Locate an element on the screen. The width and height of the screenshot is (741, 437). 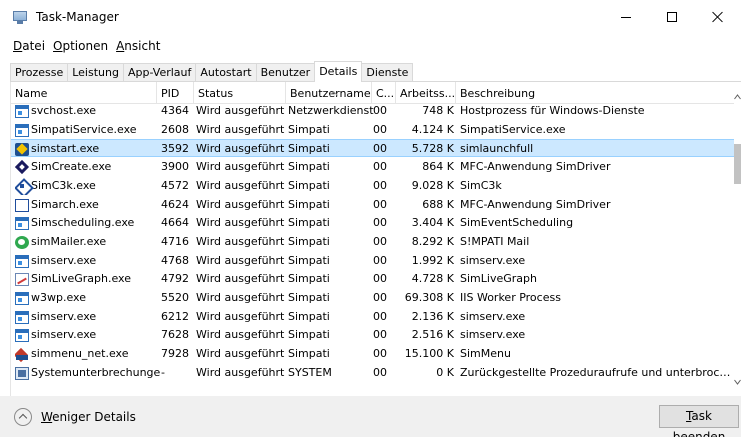
scroll-thumb is located at coordinates (737, 164).